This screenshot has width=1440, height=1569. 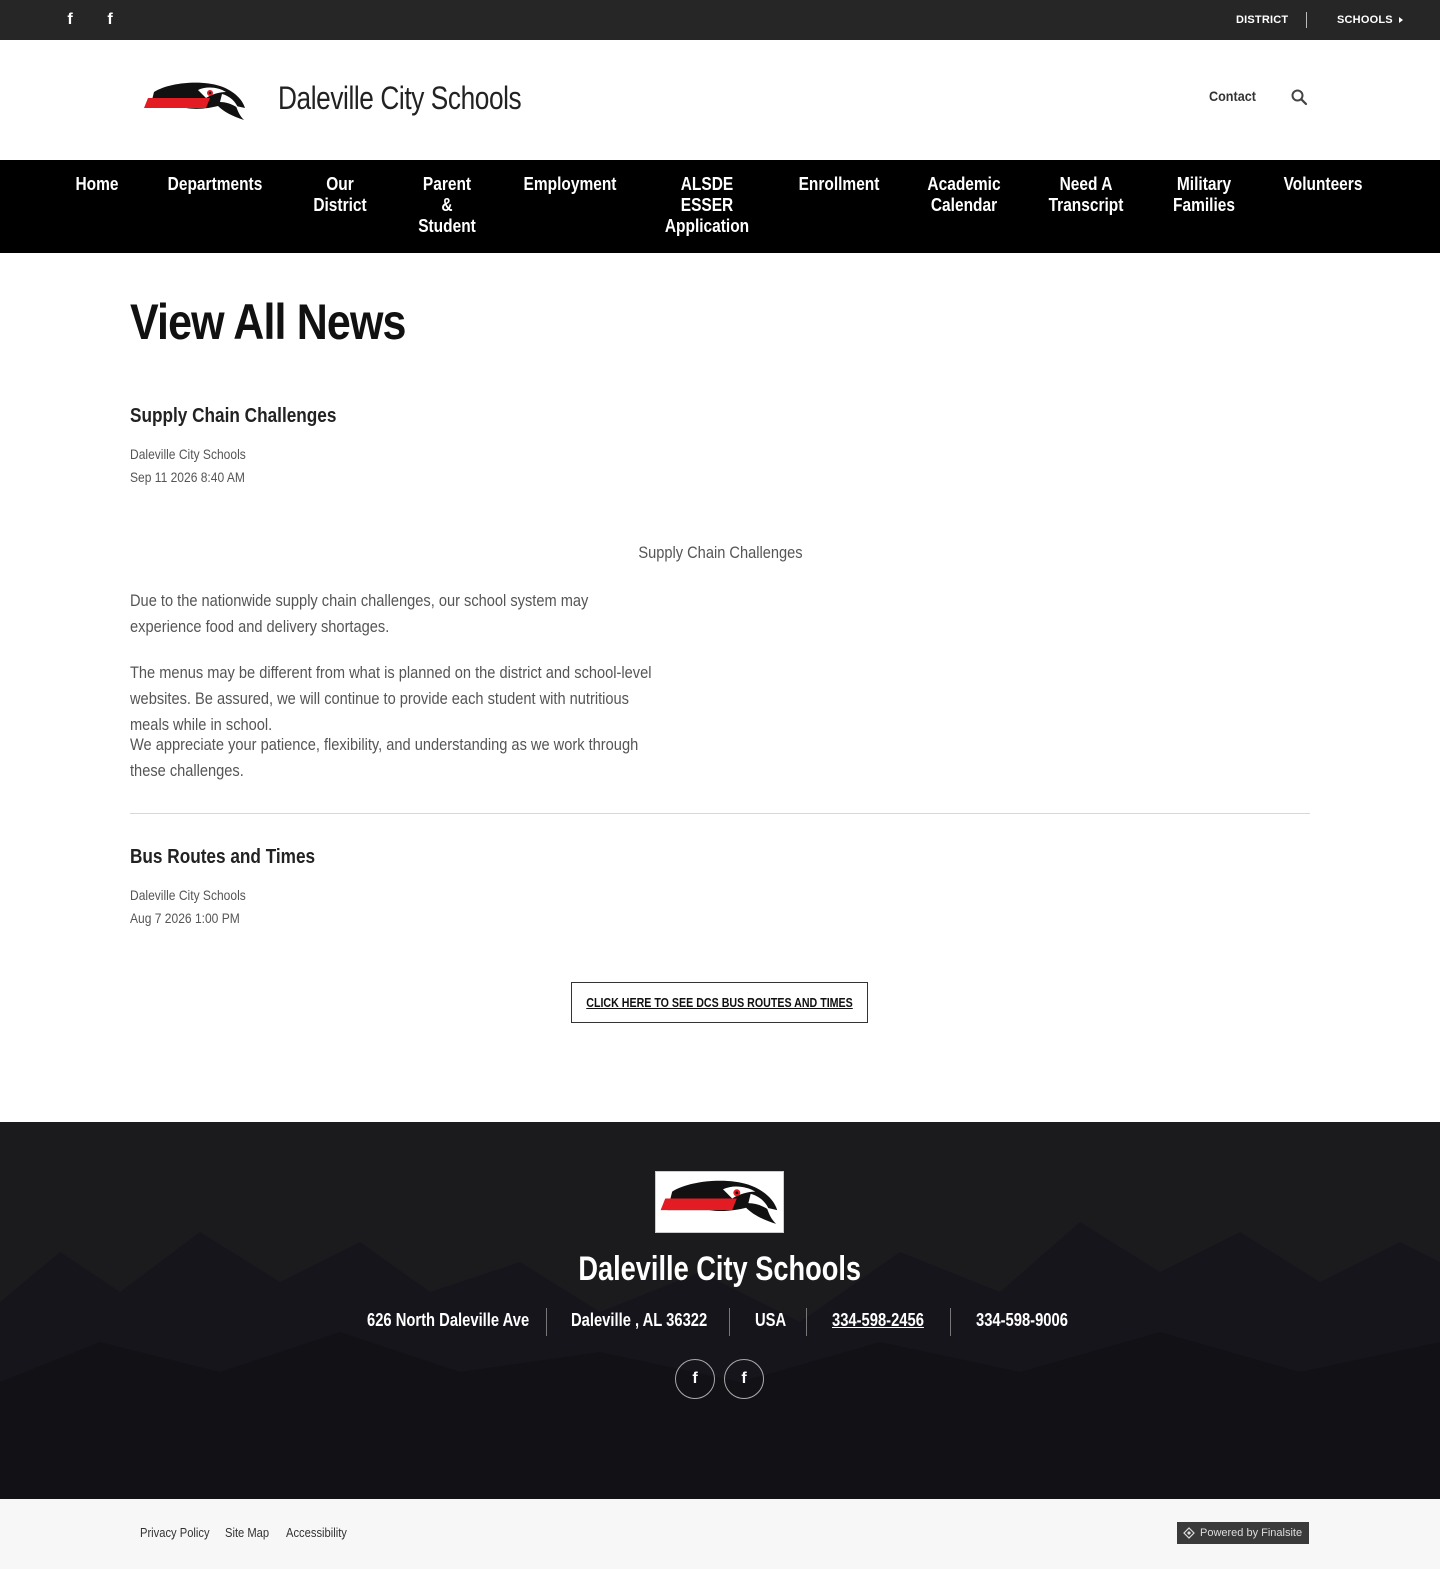 I want to click on footer-fax: 334-598-9006, so click(x=1022, y=1320).